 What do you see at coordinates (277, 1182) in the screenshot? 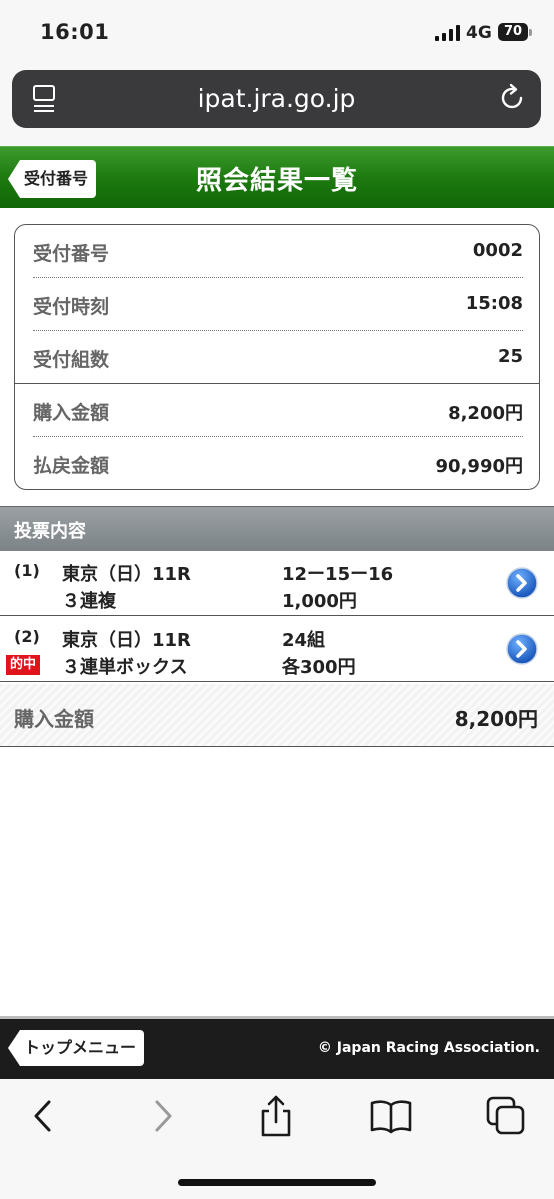
I see `home-indicator` at bounding box center [277, 1182].